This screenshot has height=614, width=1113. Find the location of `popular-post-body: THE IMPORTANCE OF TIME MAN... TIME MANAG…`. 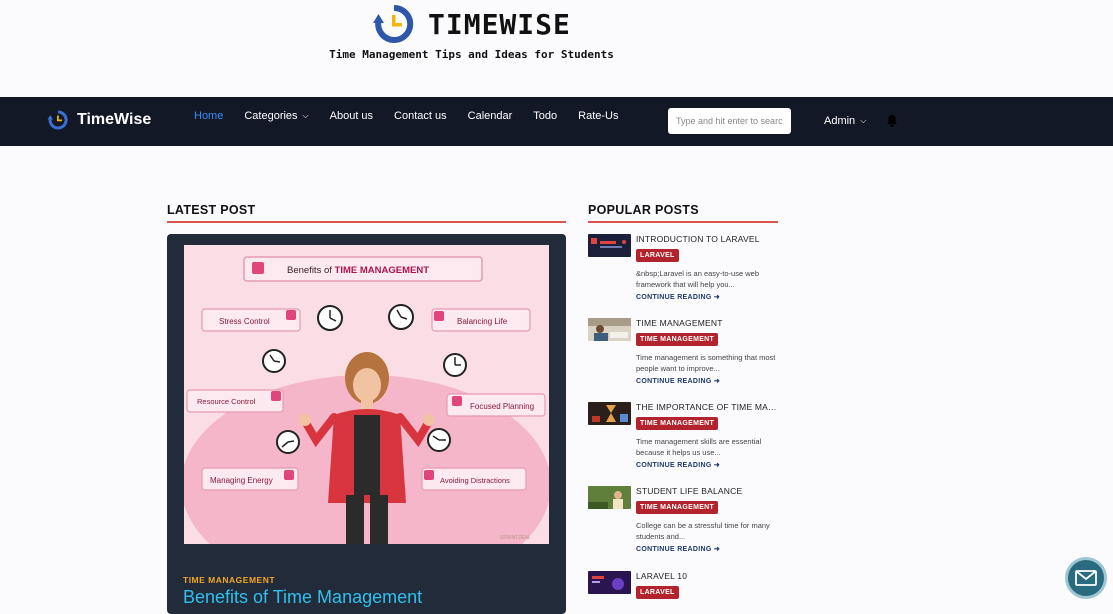

popular-post-body: THE IMPORTANCE OF TIME MAN... TIME MANAG… is located at coordinates (707, 435).